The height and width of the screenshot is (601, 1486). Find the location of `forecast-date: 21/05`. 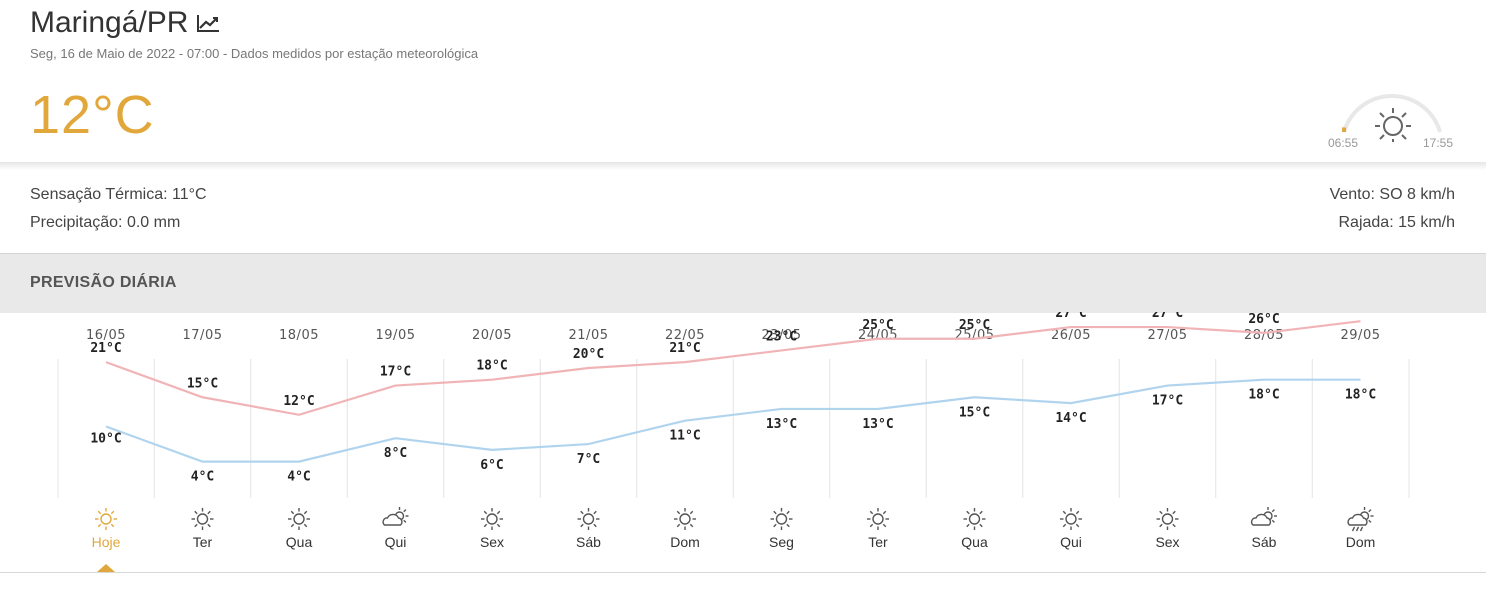

forecast-date: 21/05 is located at coordinates (589, 335).